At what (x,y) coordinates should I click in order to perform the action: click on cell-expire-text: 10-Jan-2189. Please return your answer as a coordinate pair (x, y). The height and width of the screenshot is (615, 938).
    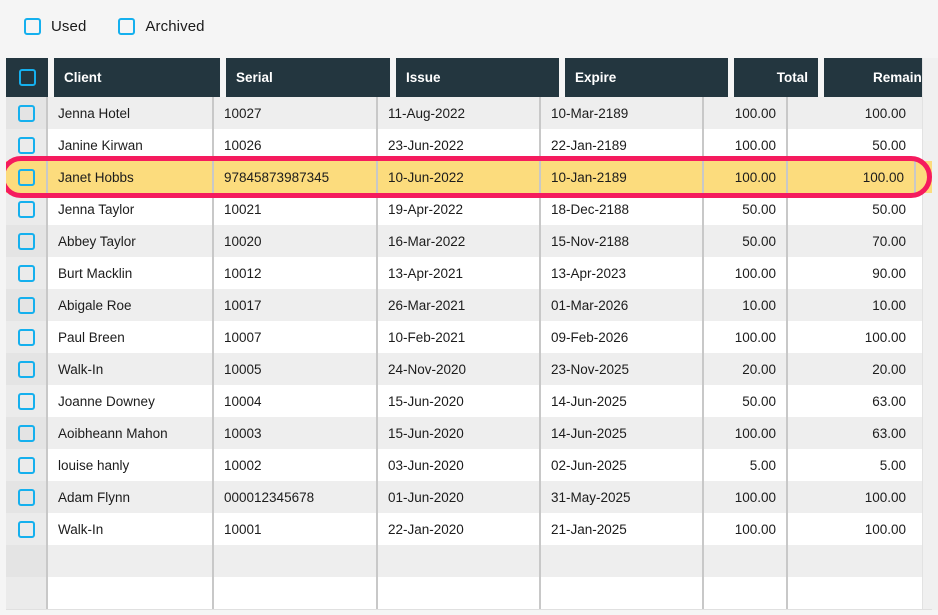
    Looking at the image, I should click on (589, 177).